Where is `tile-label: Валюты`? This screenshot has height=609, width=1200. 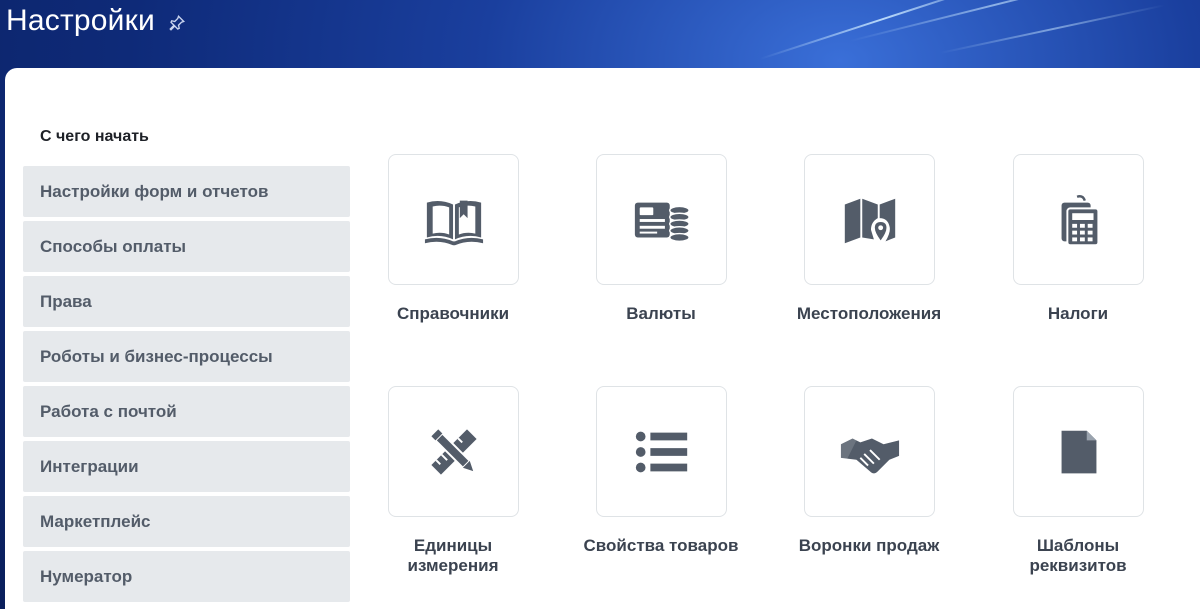
tile-label: Валюты is located at coordinates (661, 313).